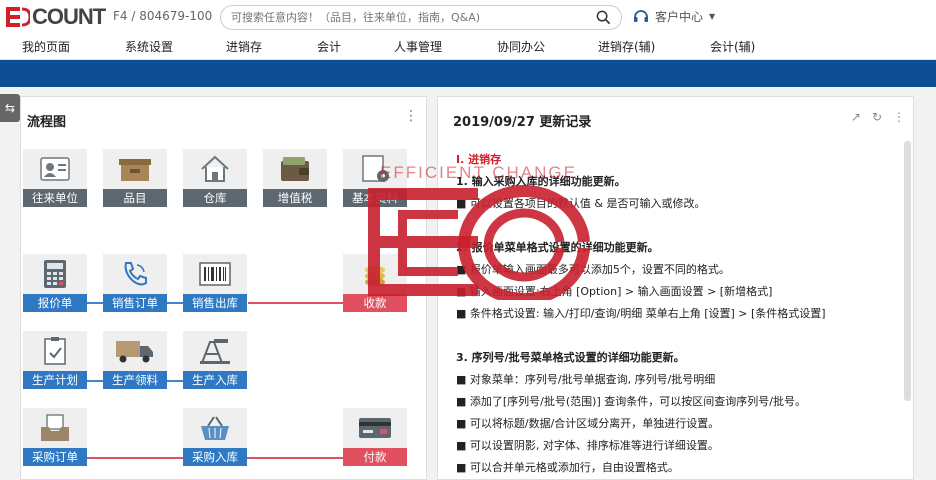 The height and width of the screenshot is (480, 936). Describe the element at coordinates (55, 380) in the screenshot. I see `node-label: 生产计划` at that location.